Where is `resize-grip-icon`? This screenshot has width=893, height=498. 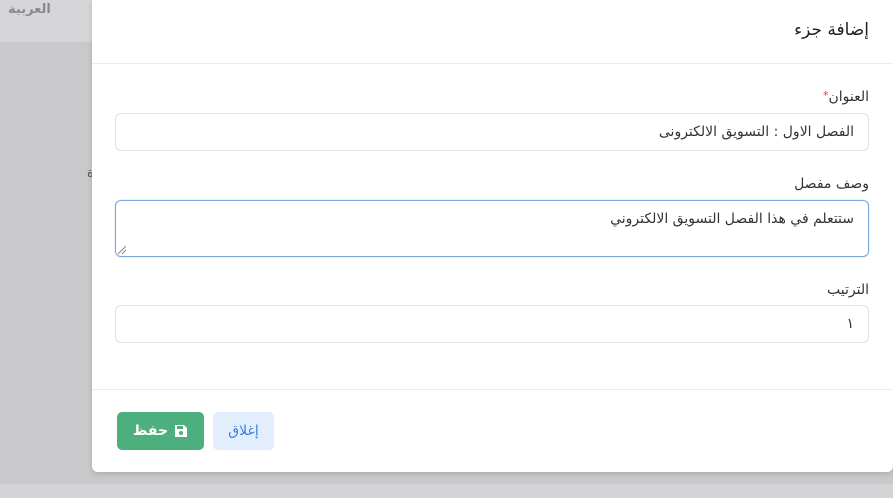
resize-grip-icon is located at coordinates (122, 250).